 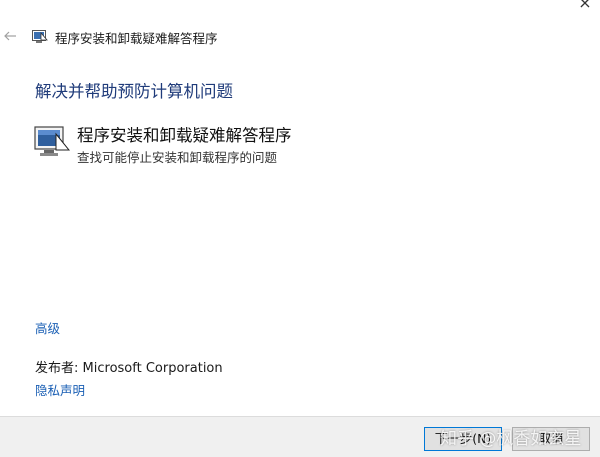 What do you see at coordinates (585, 6) in the screenshot?
I see `close-button: ×` at bounding box center [585, 6].